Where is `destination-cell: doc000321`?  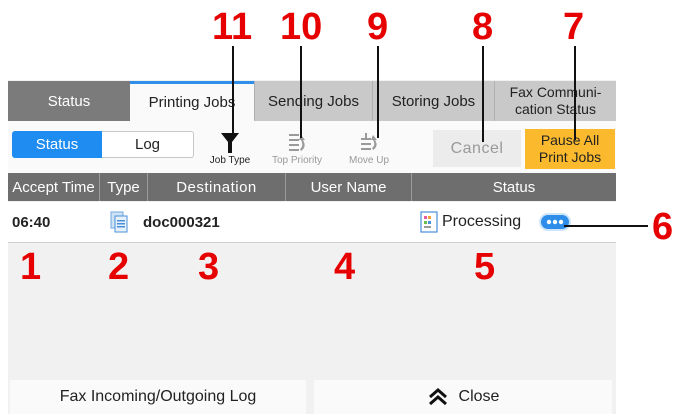
destination-cell: doc000321 is located at coordinates (181, 222).